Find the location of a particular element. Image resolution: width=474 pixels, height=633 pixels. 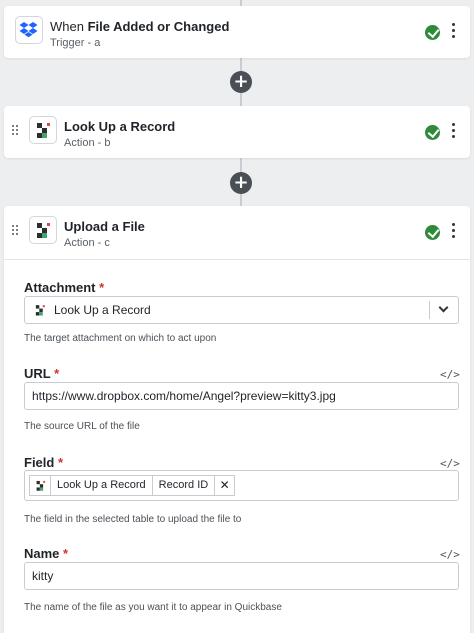

dropbox-icon is located at coordinates (29, 30).